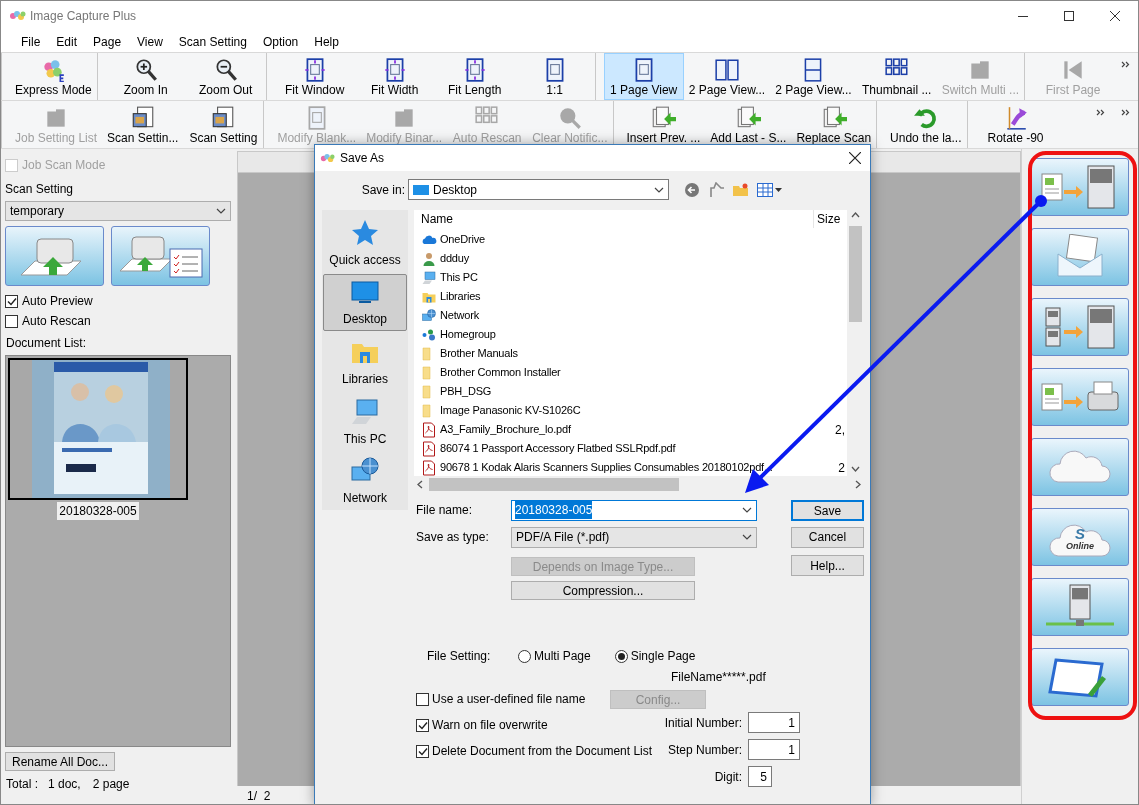  What do you see at coordinates (613, 315) in the screenshot?
I see `file-row: Network` at bounding box center [613, 315].